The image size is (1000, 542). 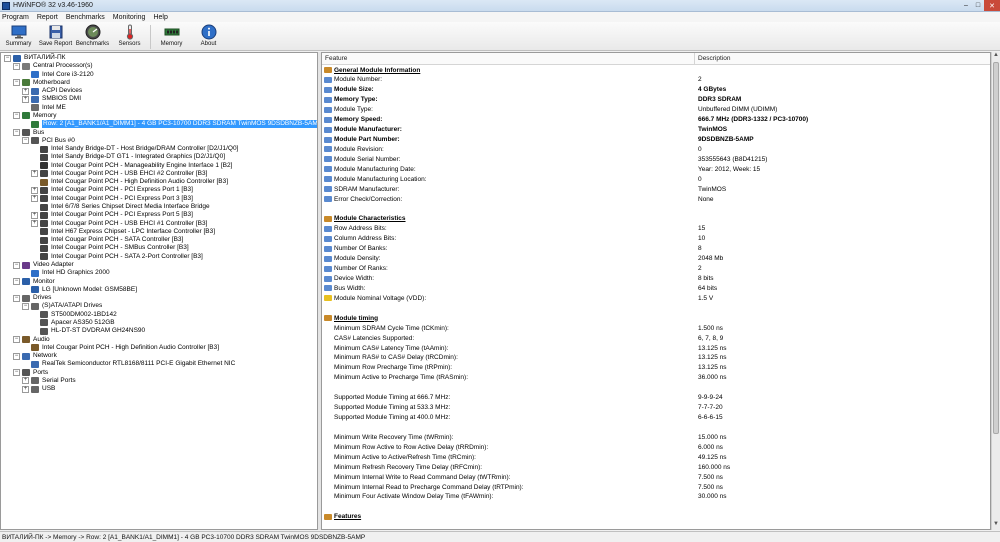 What do you see at coordinates (656, 517) in the screenshot?
I see `section-header: Features` at bounding box center [656, 517].